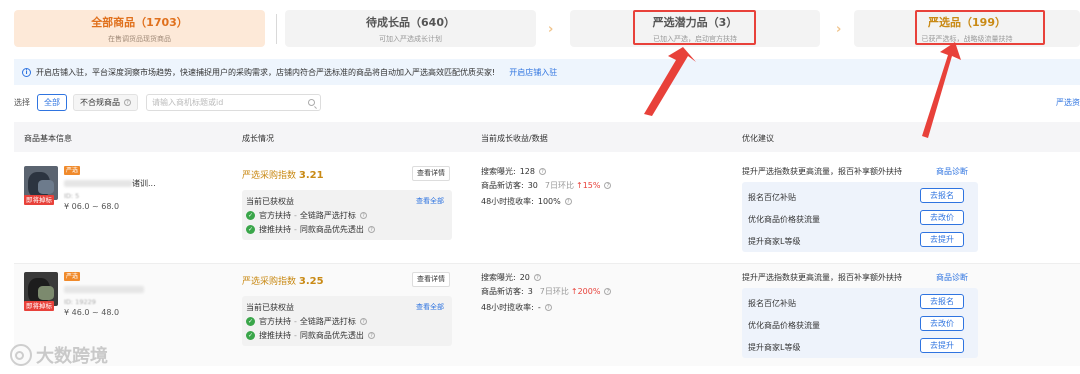 This screenshot has height=374, width=1080. I want to click on stat-label: 搜索曝光:, so click(498, 277).